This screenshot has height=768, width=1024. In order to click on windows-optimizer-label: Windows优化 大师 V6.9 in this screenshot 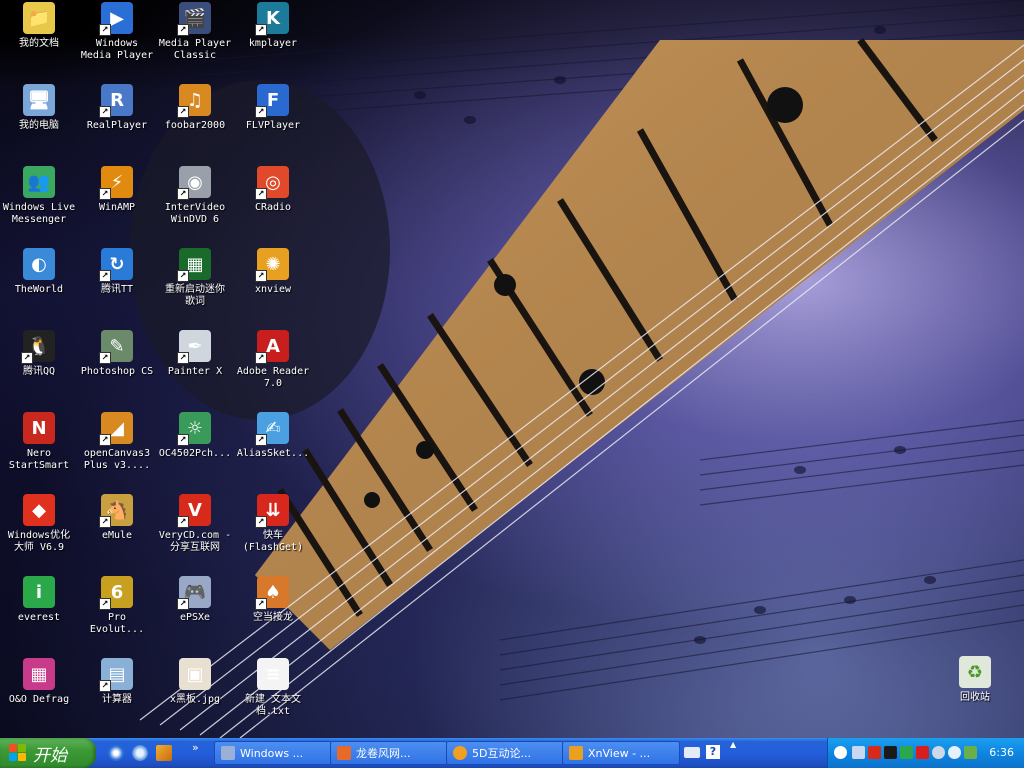, I will do `click(39, 541)`.